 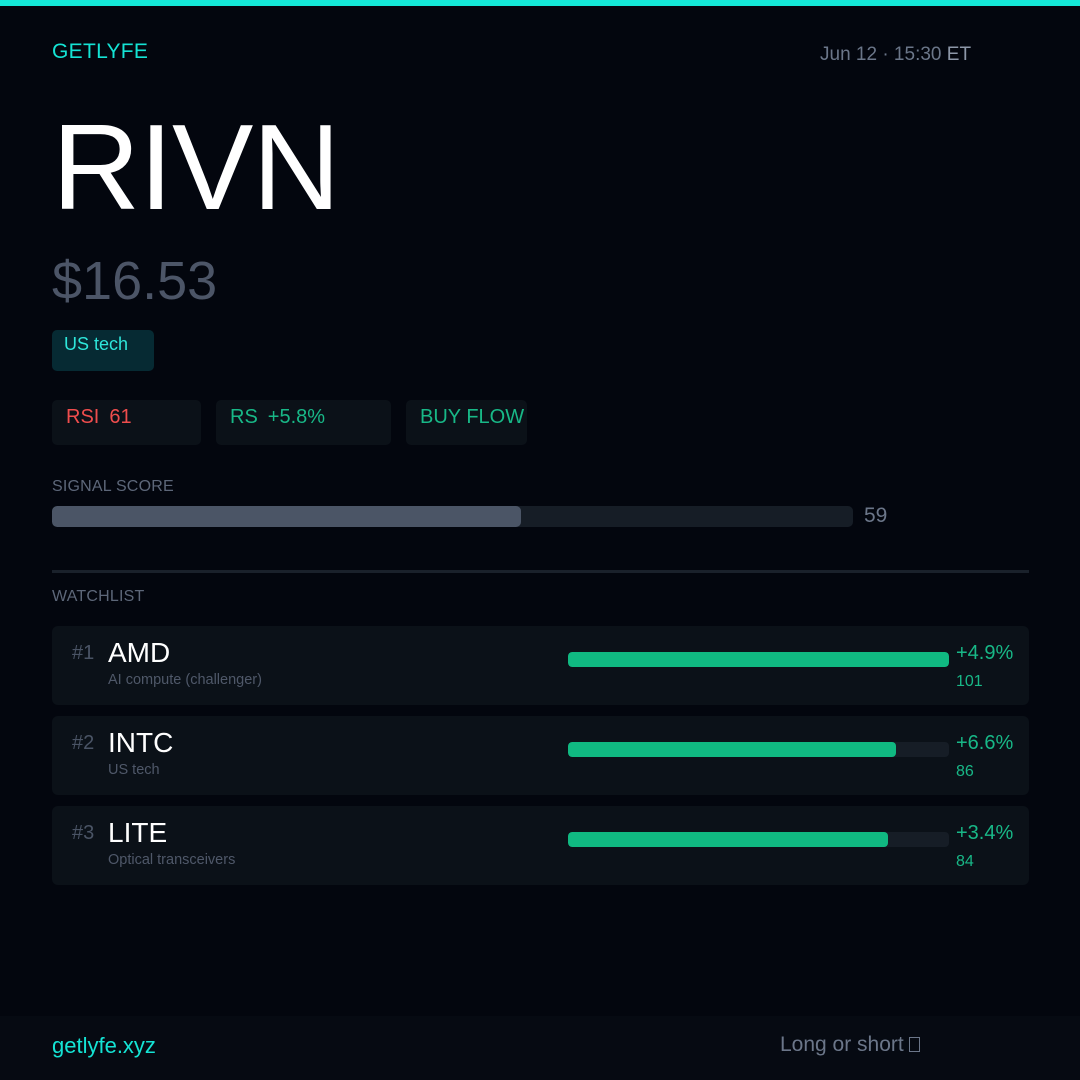 What do you see at coordinates (965, 861) in the screenshot?
I see `watchlist-score: 84` at bounding box center [965, 861].